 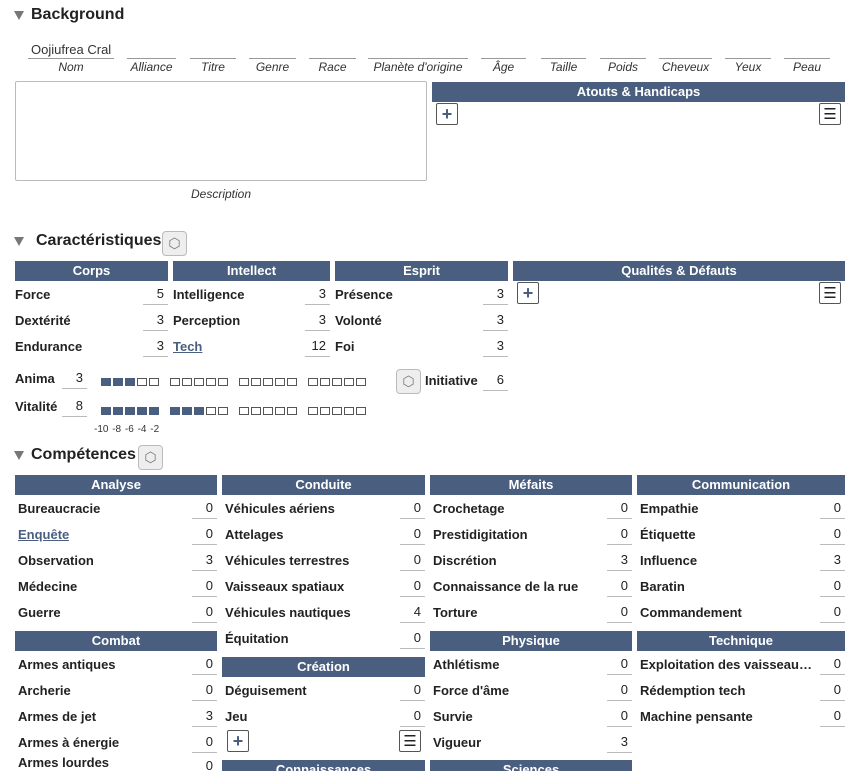 What do you see at coordinates (155, 294) in the screenshot?
I see `stat-value: 5` at bounding box center [155, 294].